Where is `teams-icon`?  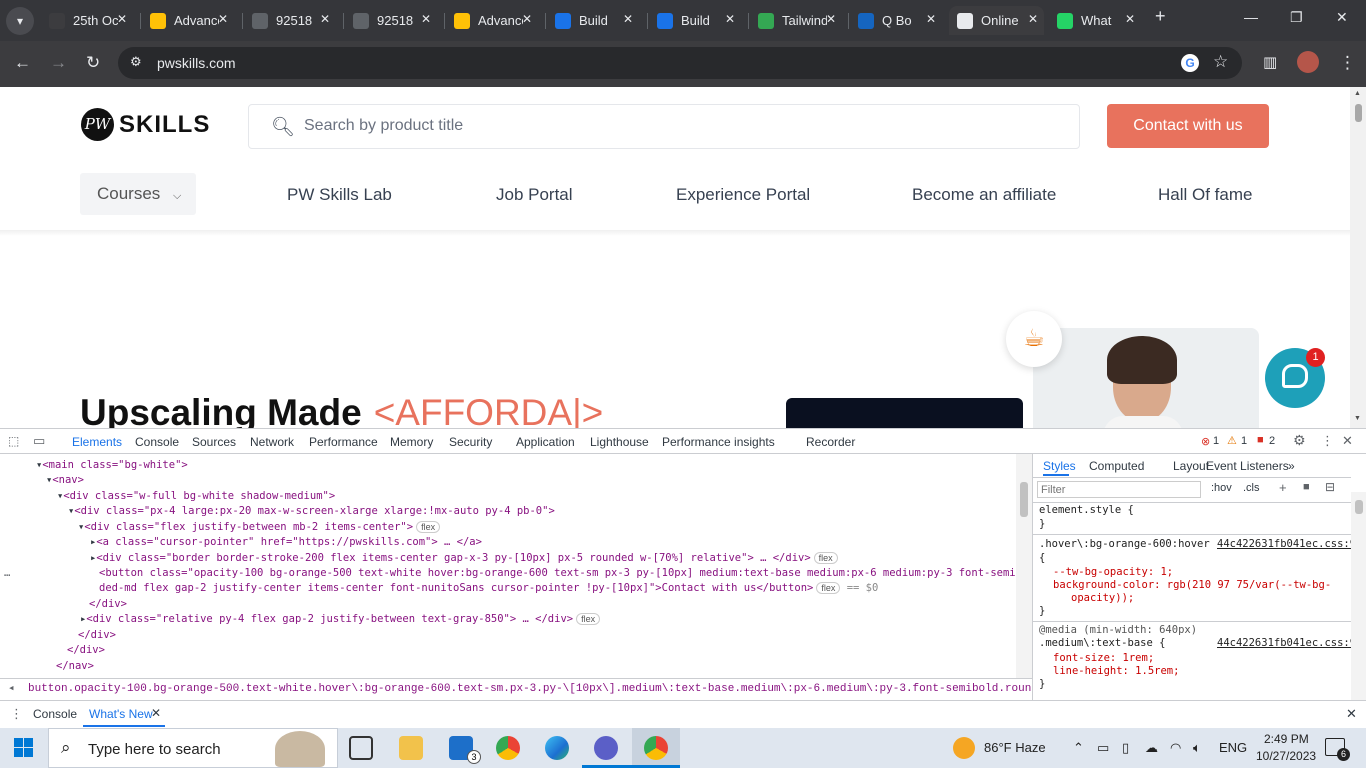
teams-icon is located at coordinates (606, 748).